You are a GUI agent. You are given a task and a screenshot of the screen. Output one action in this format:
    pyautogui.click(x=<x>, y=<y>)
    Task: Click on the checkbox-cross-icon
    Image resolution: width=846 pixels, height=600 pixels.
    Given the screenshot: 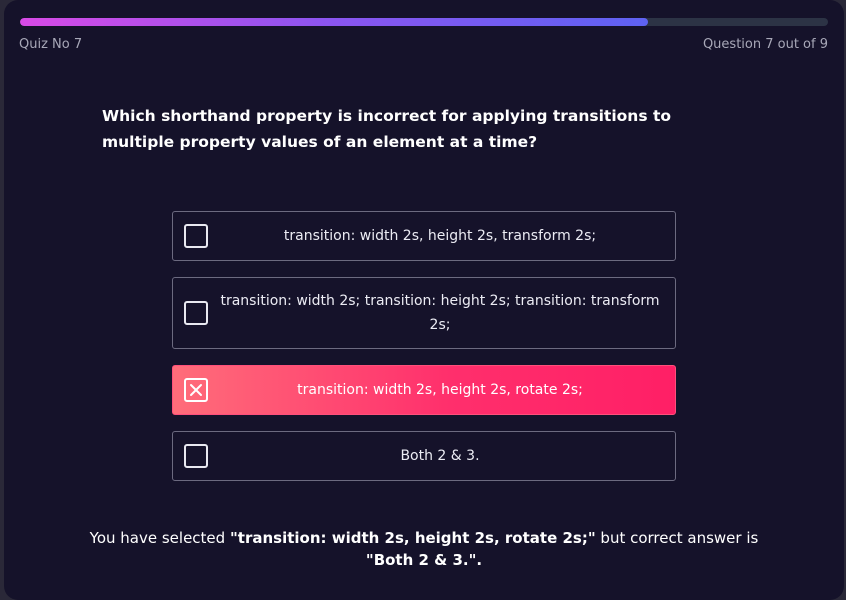 What is the action you would take?
    pyautogui.click(x=196, y=390)
    